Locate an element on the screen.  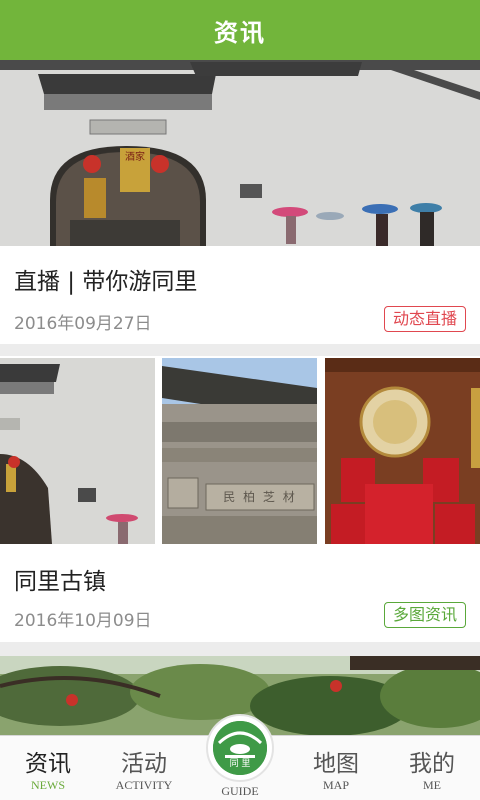
gallery-image-2: 民 柏 芝 材 is located at coordinates (239, 451).